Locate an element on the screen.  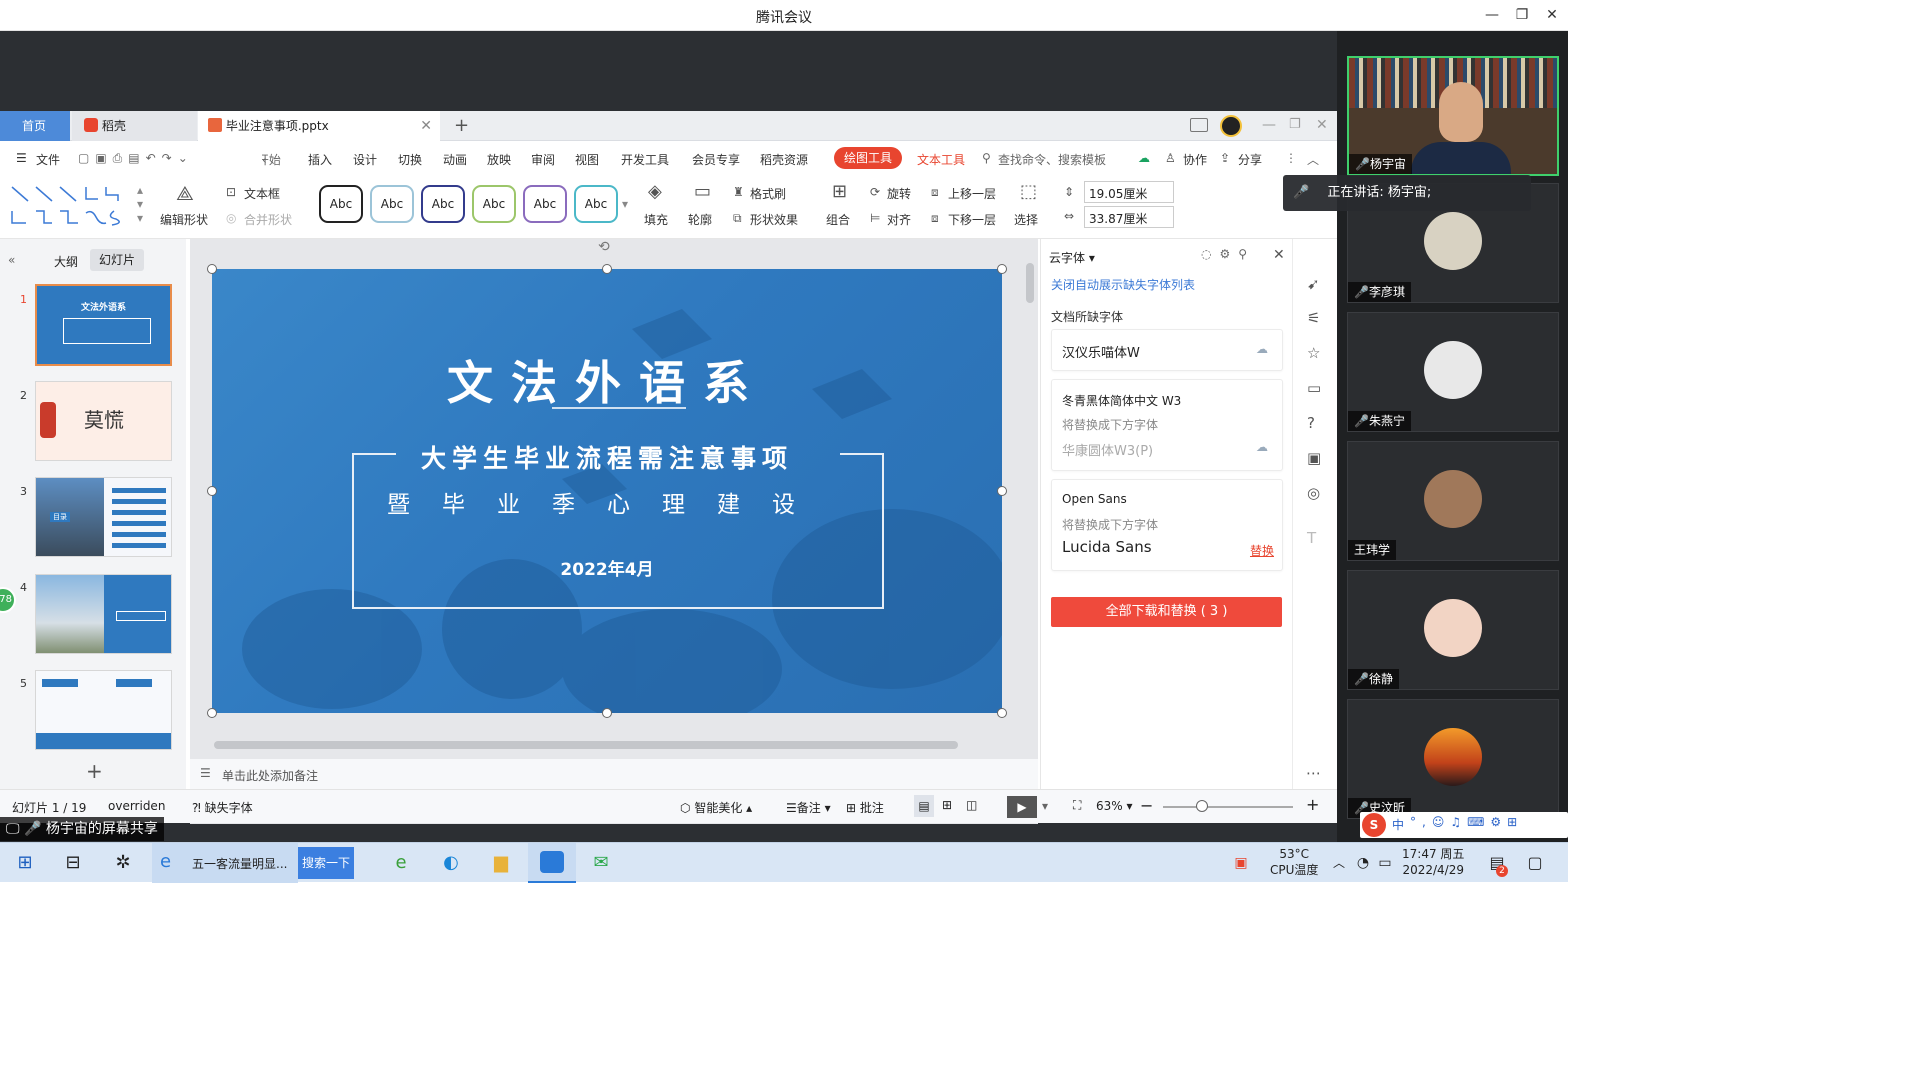
action-center-icon: ▢ is located at coordinates (1535, 863).